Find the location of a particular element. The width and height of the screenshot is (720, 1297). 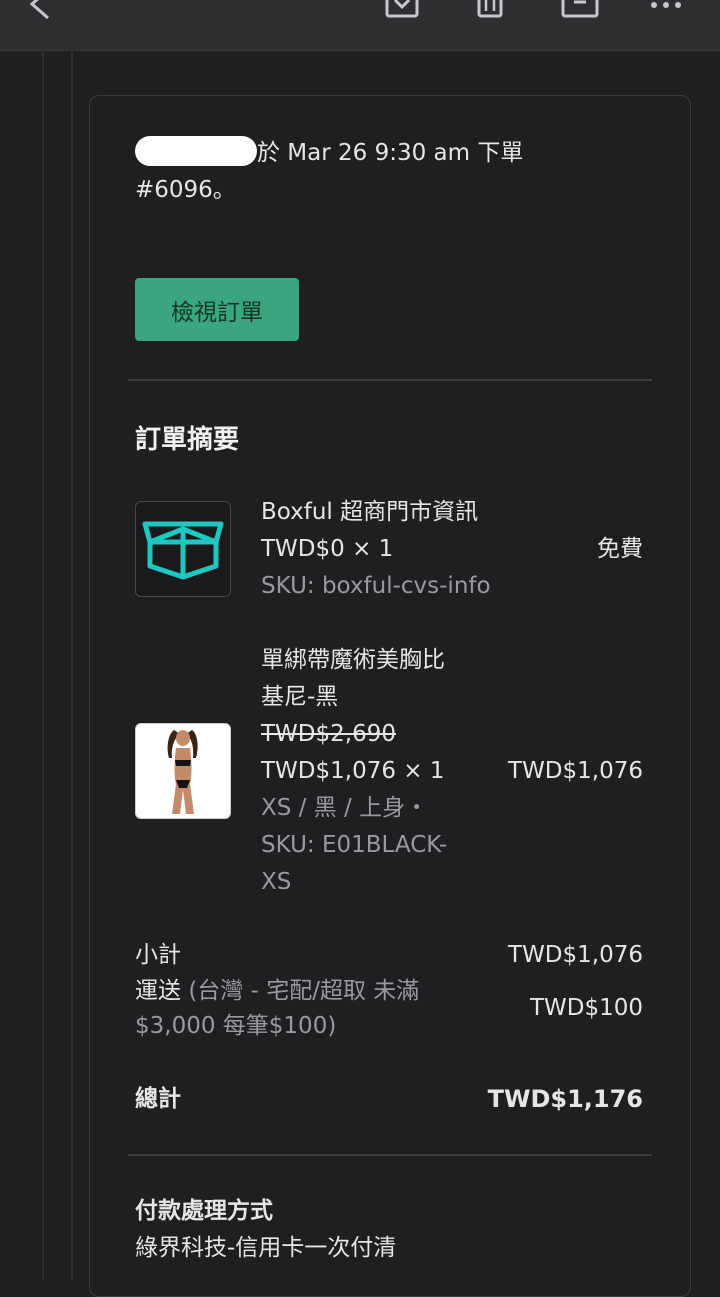

view-order-button: 檢視訂單 is located at coordinates (217, 309).